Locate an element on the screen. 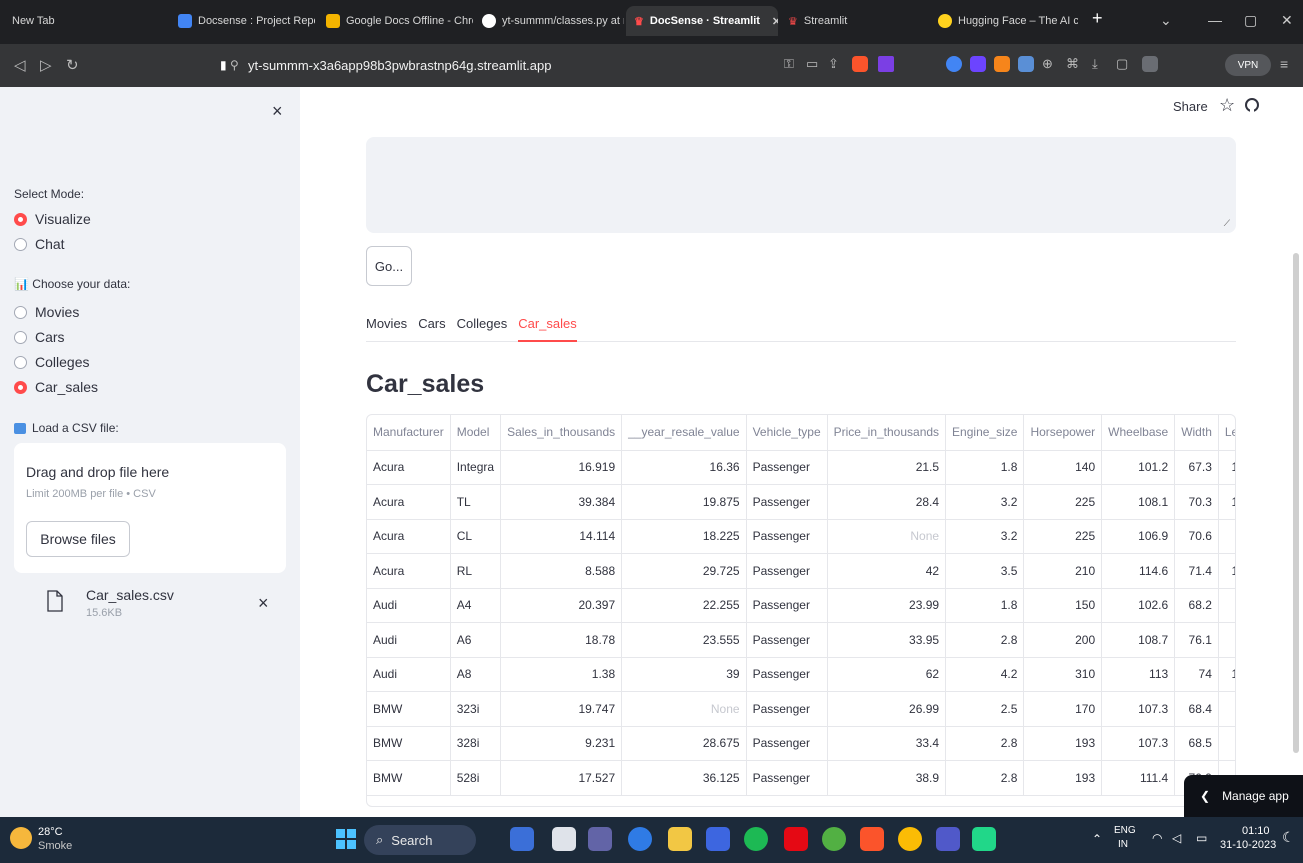  file-explorer-icon is located at coordinates (680, 839).